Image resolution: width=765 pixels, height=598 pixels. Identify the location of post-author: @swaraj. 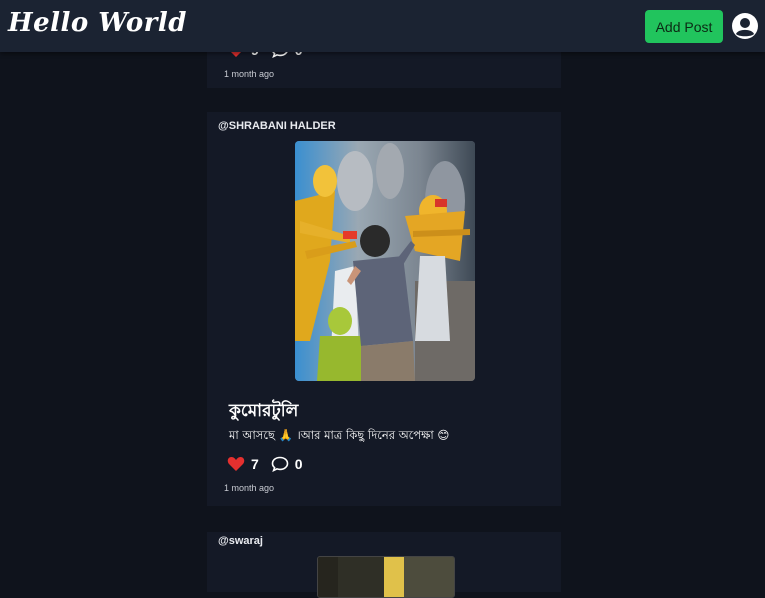
(240, 541).